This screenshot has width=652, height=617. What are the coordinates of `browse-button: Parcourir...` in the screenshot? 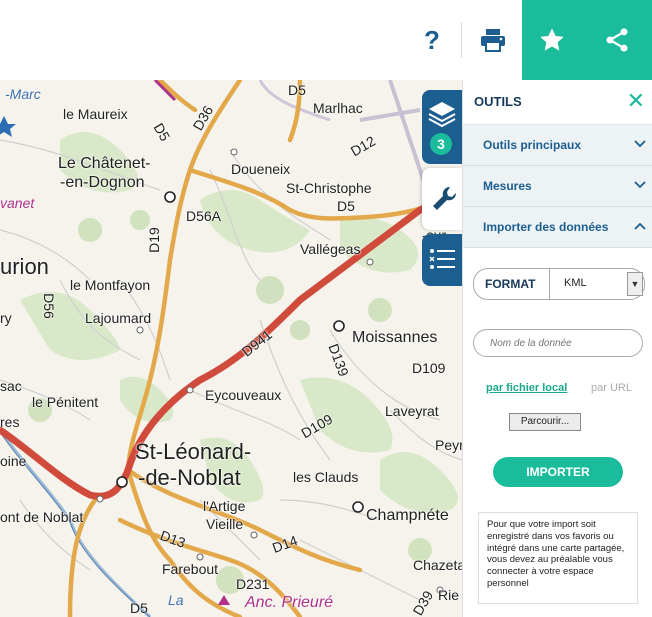 It's located at (545, 422).